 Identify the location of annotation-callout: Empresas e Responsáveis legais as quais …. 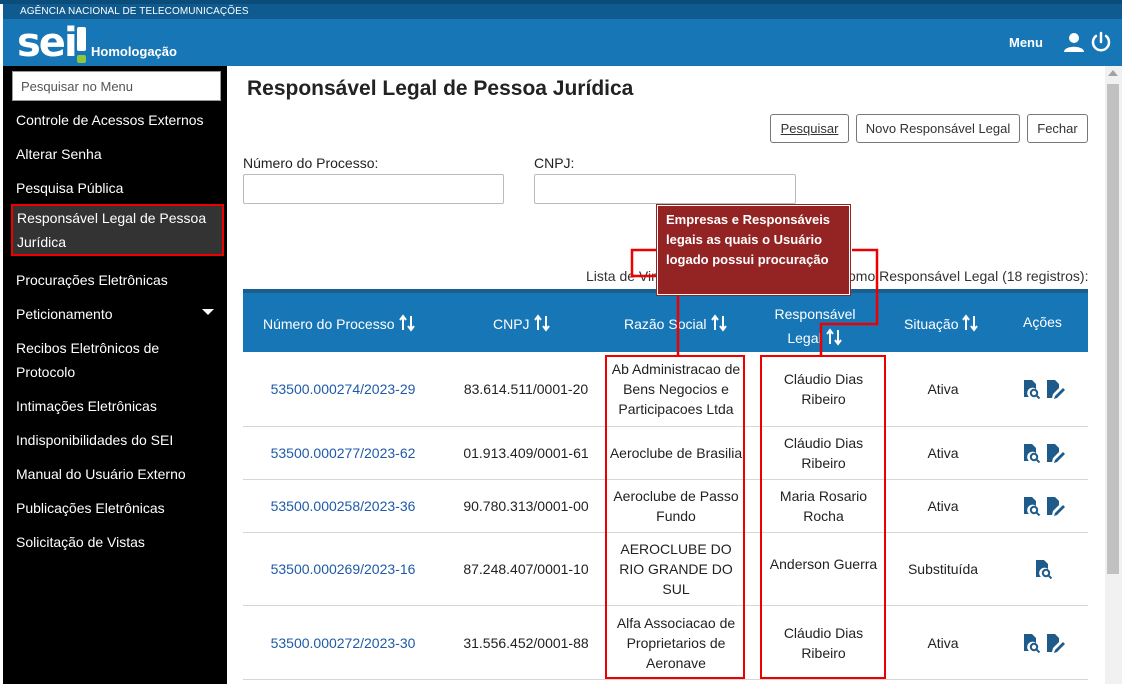
(753, 250).